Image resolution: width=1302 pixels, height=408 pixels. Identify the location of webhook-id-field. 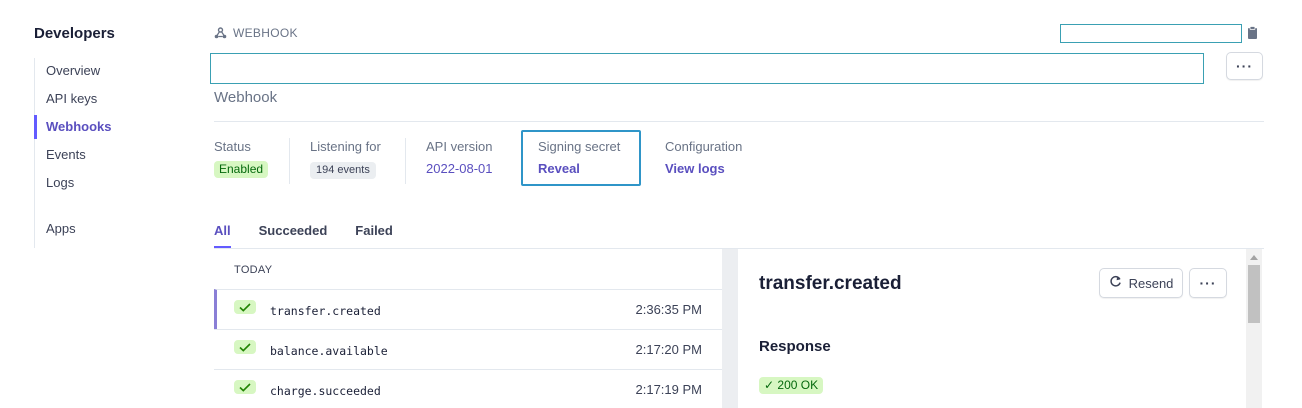
(1151, 33).